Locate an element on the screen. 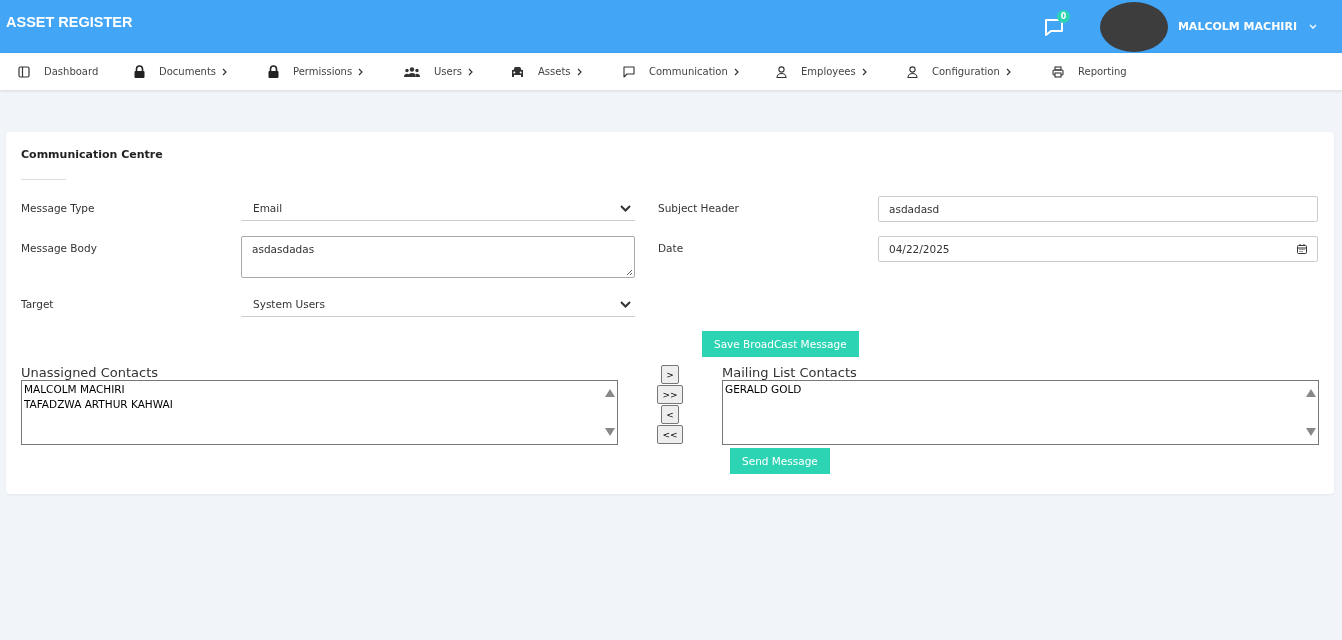 Image resolution: width=1342 pixels, height=640 pixels. target-dropdown: System Users is located at coordinates (438, 304).